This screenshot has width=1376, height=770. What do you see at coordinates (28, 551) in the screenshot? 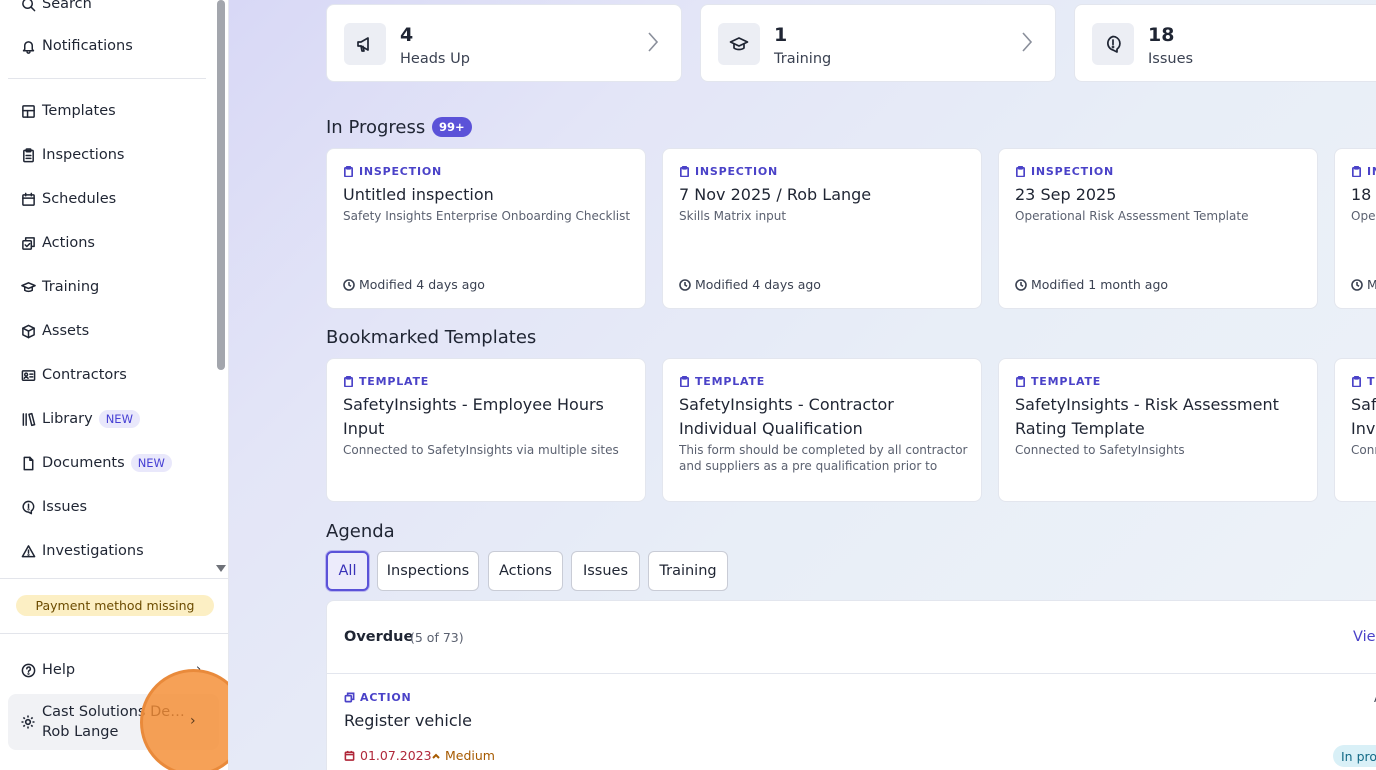
I see `warning-icon` at bounding box center [28, 551].